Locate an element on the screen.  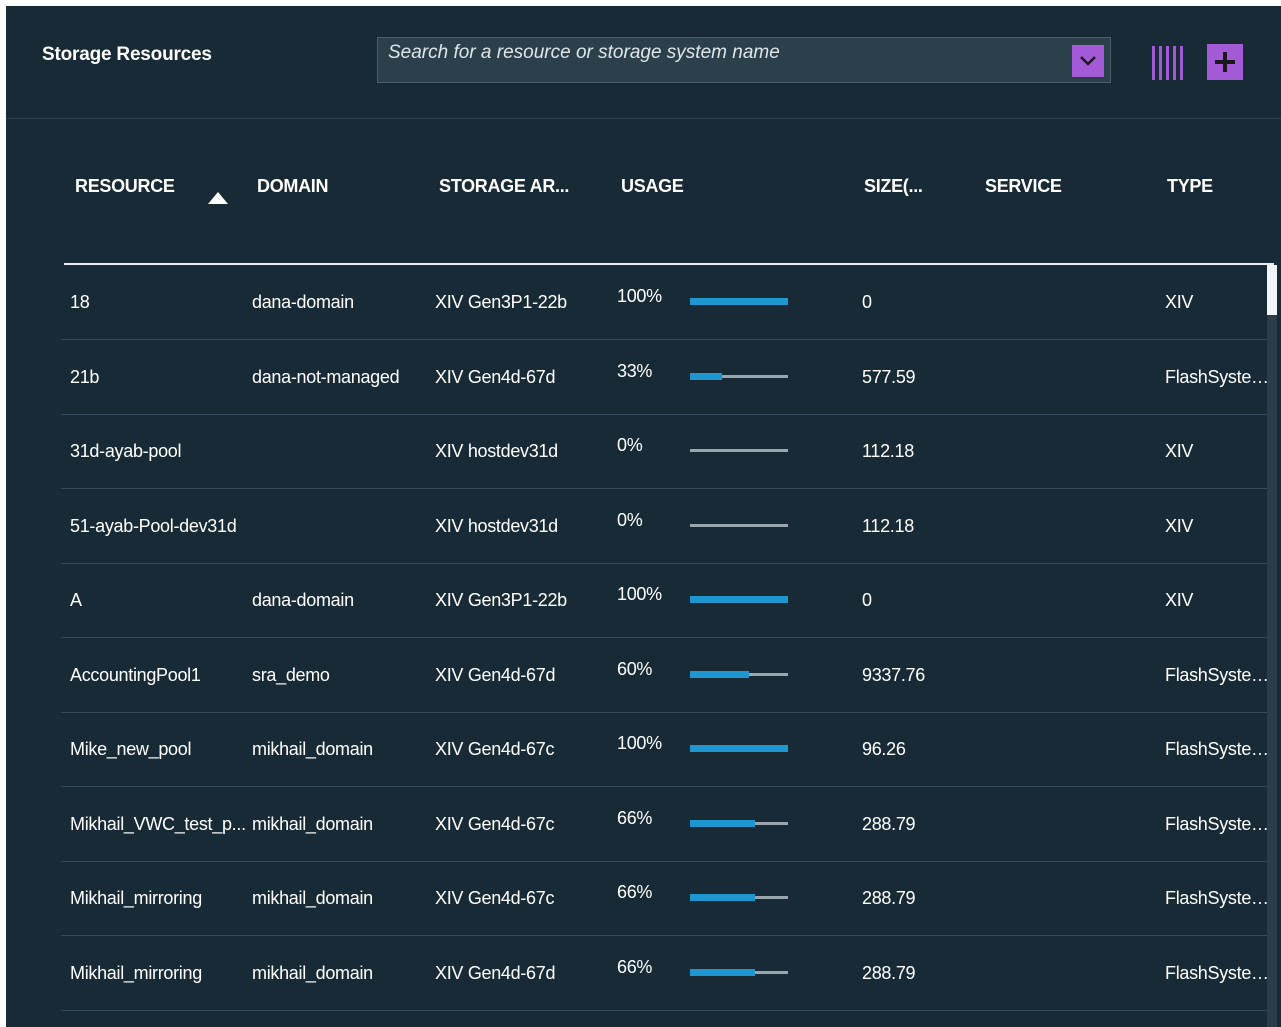
column-header-type: TYPE is located at coordinates (1190, 186).